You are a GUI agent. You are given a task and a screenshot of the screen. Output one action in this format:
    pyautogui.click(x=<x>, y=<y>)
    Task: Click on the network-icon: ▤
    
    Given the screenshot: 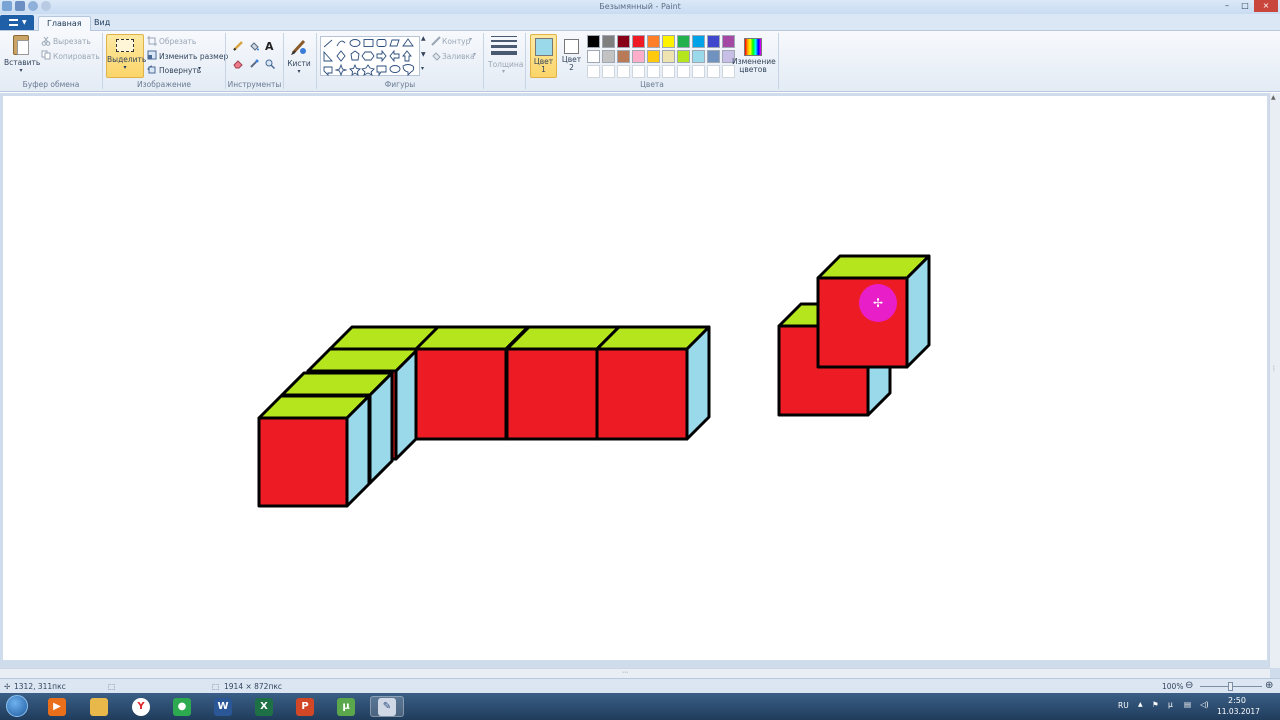 What is the action you would take?
    pyautogui.click(x=1187, y=704)
    